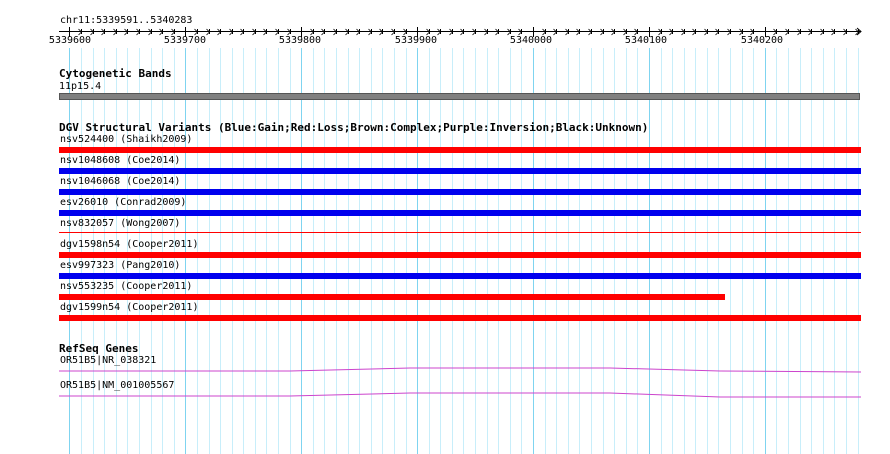  What do you see at coordinates (115, 73) in the screenshot?
I see `cytoband-track-title: Cytogenetic Bands` at bounding box center [115, 73].